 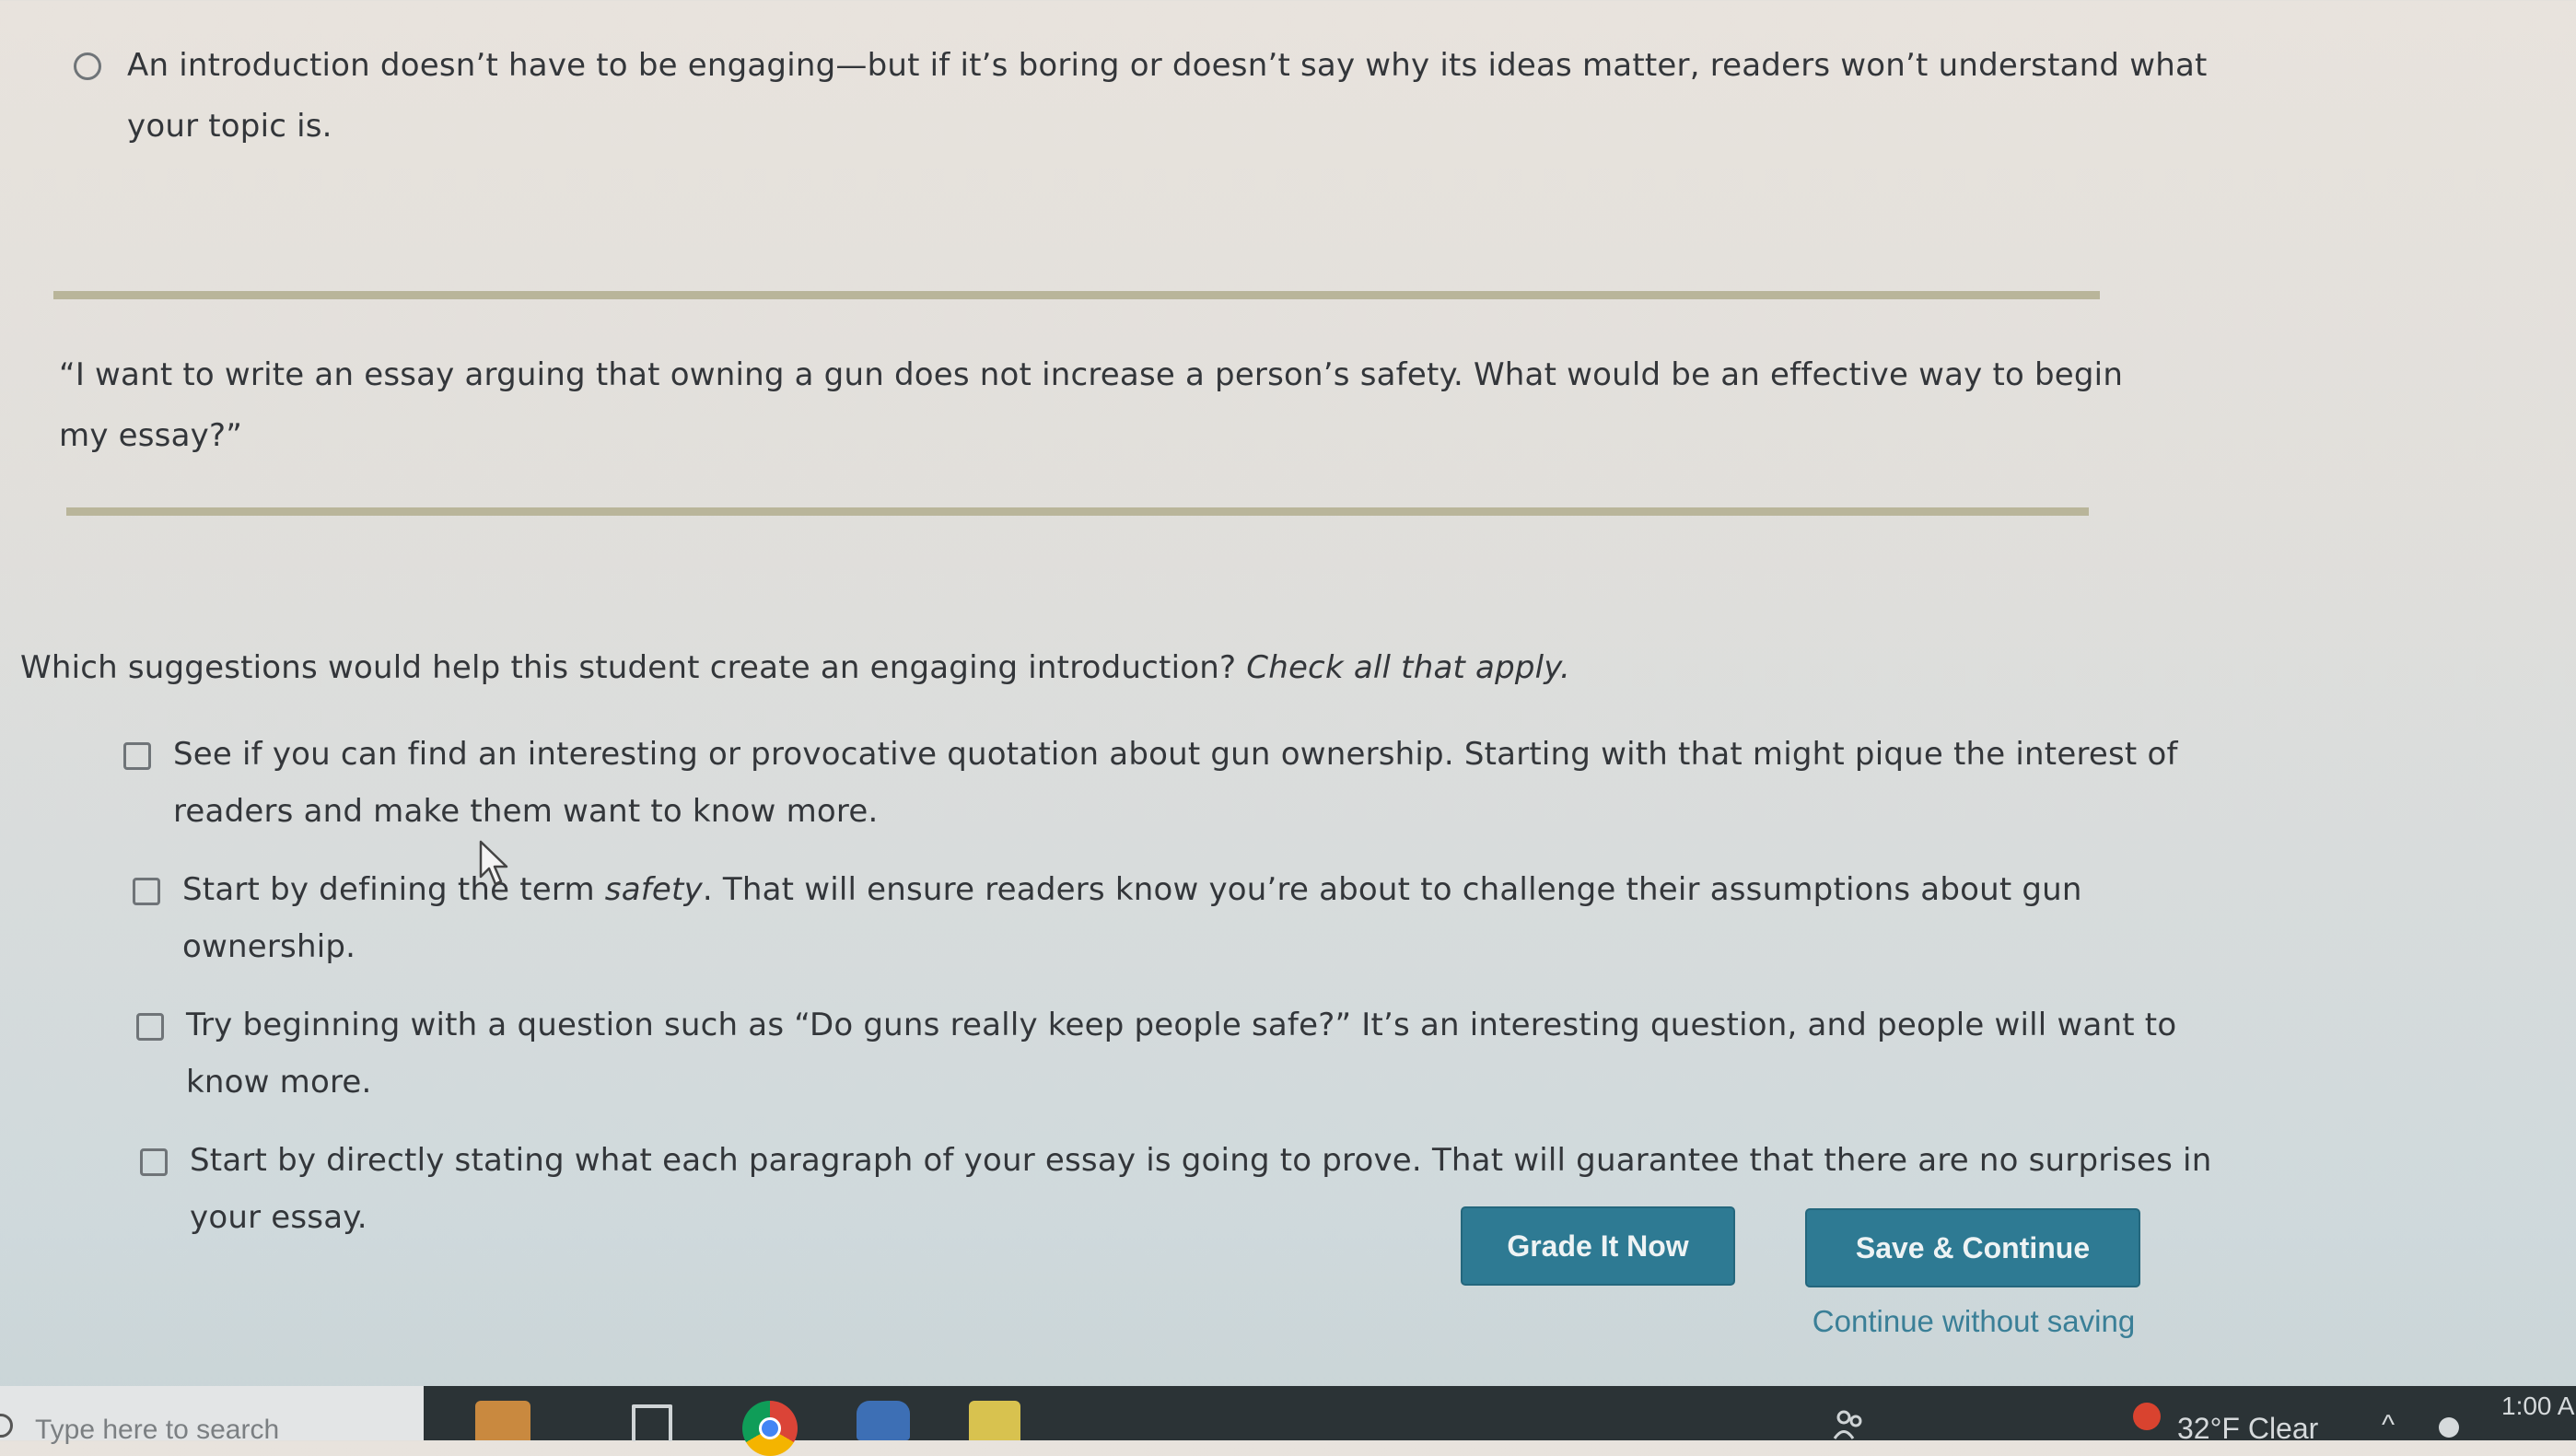 I want to click on taskbar-clock: 1:00 A, so click(x=2537, y=1406).